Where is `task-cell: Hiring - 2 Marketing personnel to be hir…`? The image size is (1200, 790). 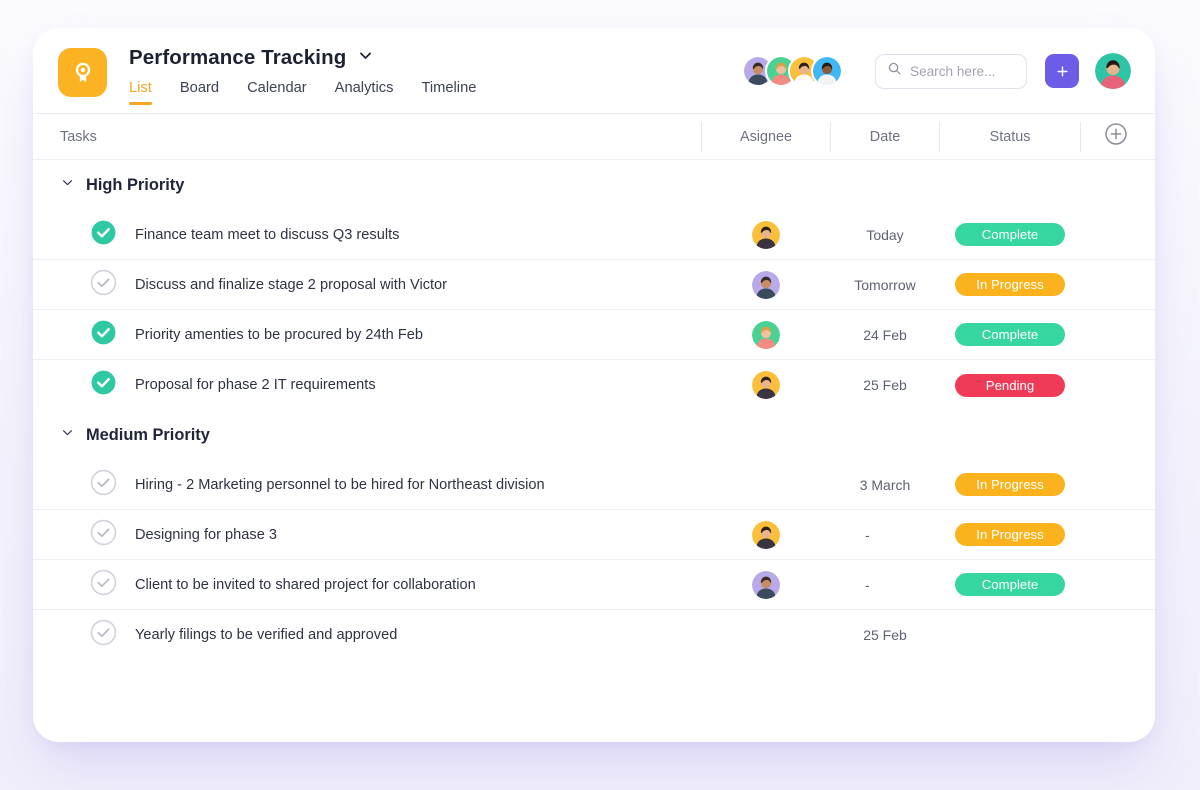
task-cell: Hiring - 2 Marketing personnel to be hir… is located at coordinates (367, 485).